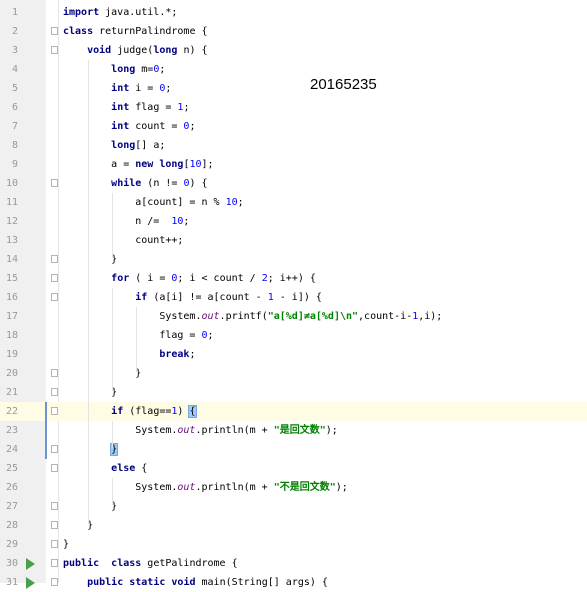 The width and height of the screenshot is (587, 592). What do you see at coordinates (120, 487) in the screenshot?
I see `code-token: System.` at bounding box center [120, 487].